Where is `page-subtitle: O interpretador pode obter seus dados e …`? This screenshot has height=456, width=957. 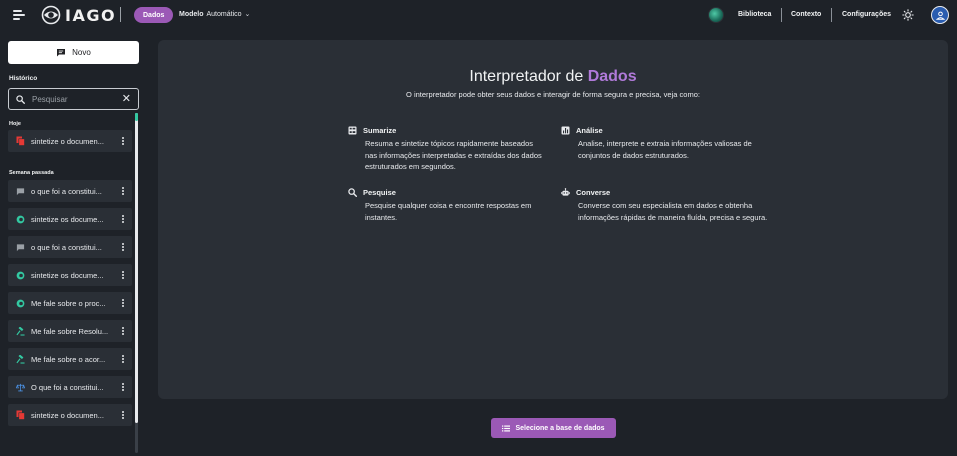
page-subtitle: O interpretador pode obter seus dados e … is located at coordinates (553, 94).